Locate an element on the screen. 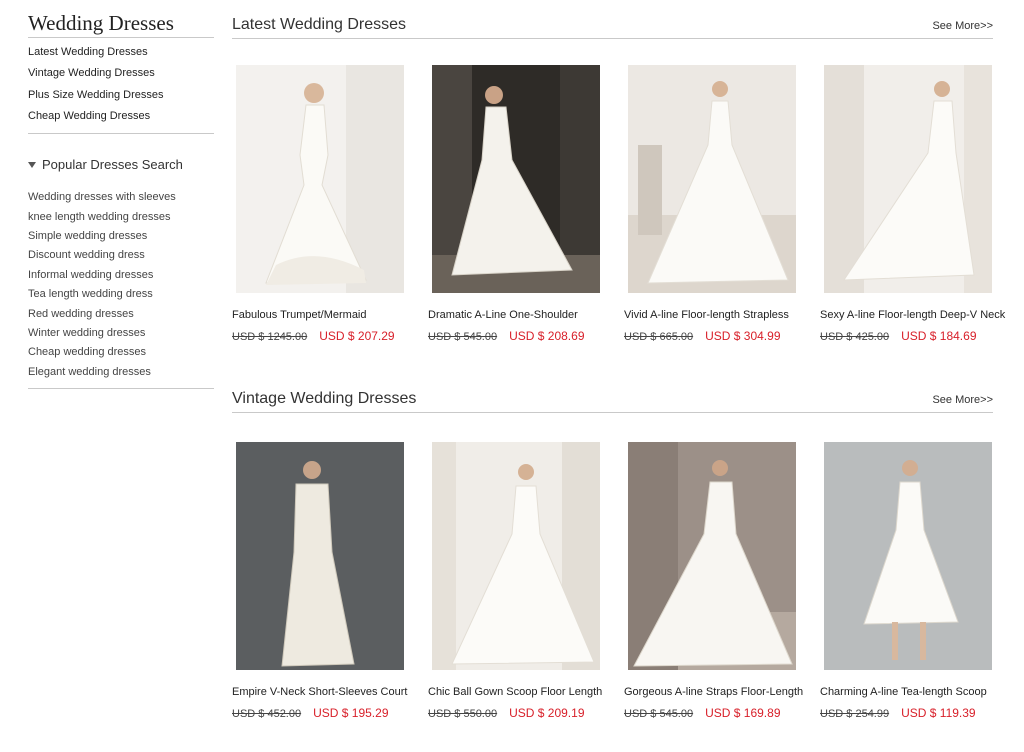 The height and width of the screenshot is (752, 1024). original-price: USD $ 1245.00 is located at coordinates (270, 337).